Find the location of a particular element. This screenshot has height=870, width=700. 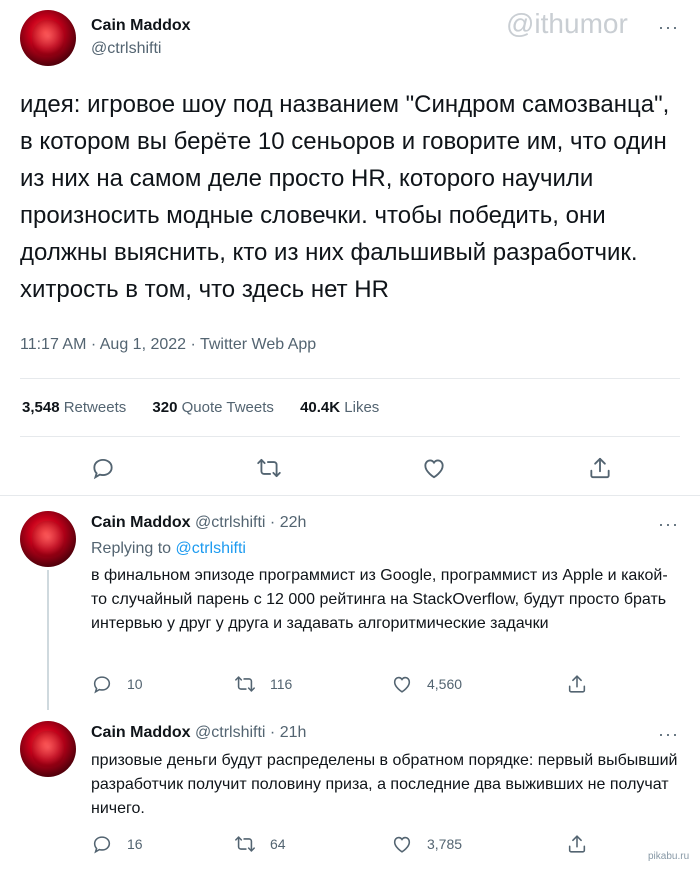

quotes-label: Quote Tweets is located at coordinates (227, 407).